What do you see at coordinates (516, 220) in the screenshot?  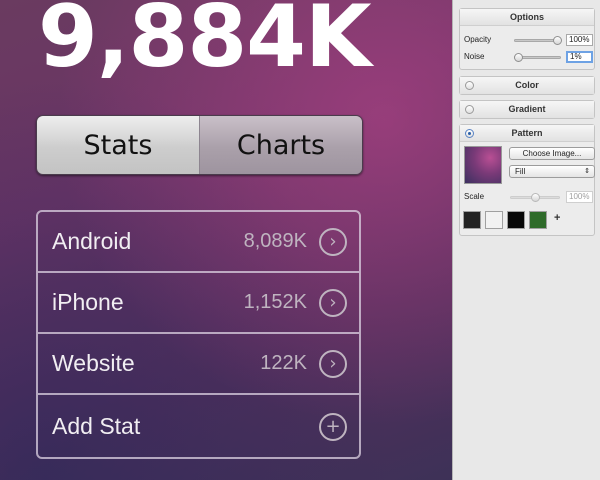 I see `swatch-black` at bounding box center [516, 220].